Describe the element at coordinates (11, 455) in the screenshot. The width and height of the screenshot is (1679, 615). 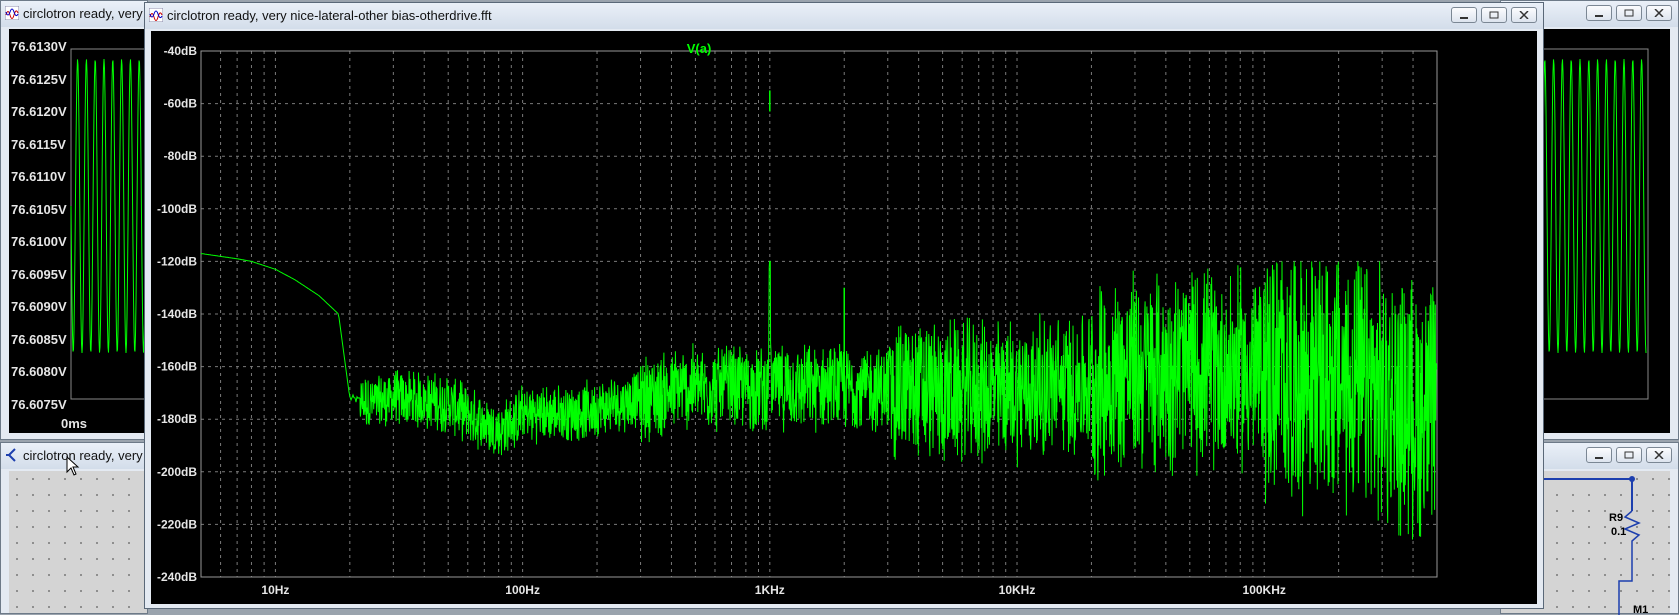
I see `schematic-icon` at that location.